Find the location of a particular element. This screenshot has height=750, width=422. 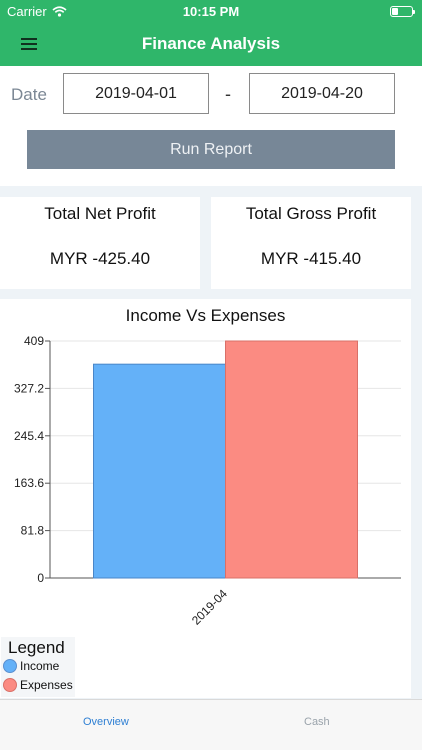

page-title: Finance Analysis is located at coordinates (211, 43).